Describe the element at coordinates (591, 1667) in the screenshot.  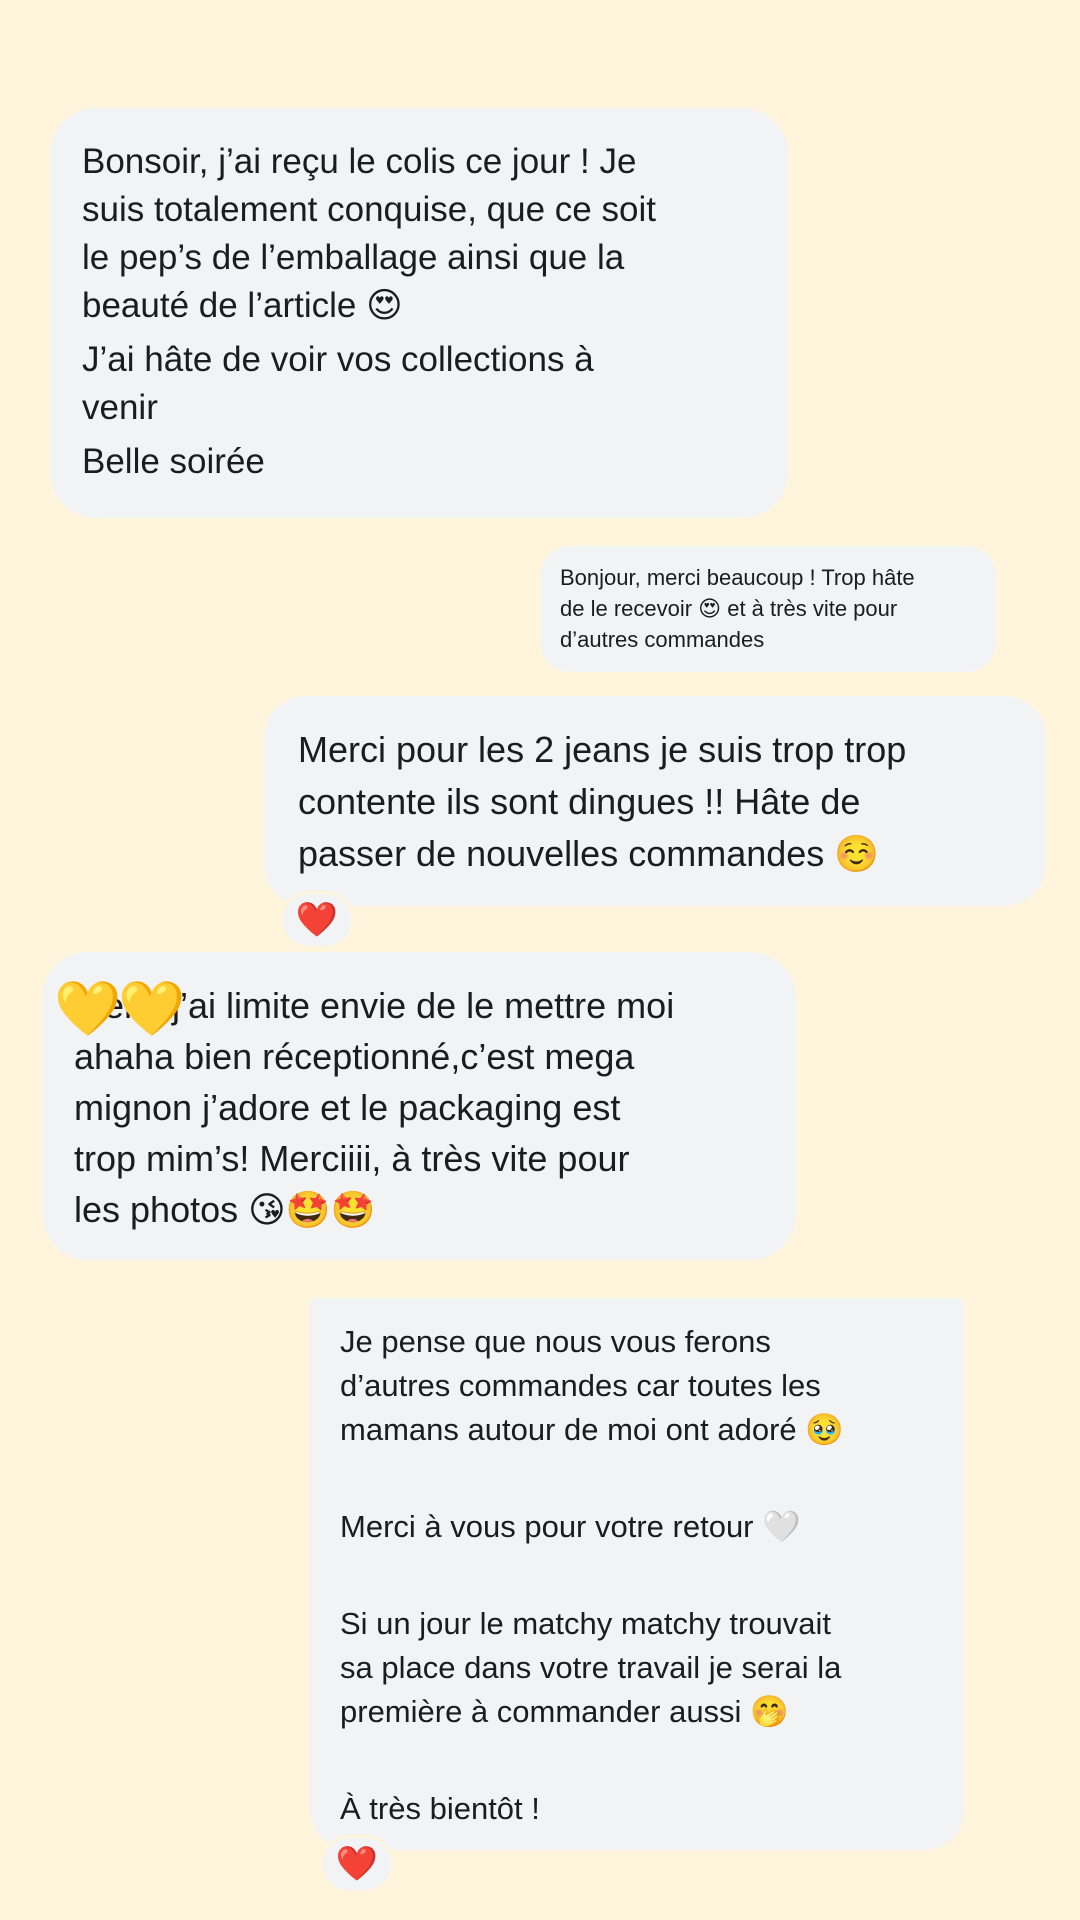
I see `message-5-line-8: sa place dans votre travail je serai la` at that location.